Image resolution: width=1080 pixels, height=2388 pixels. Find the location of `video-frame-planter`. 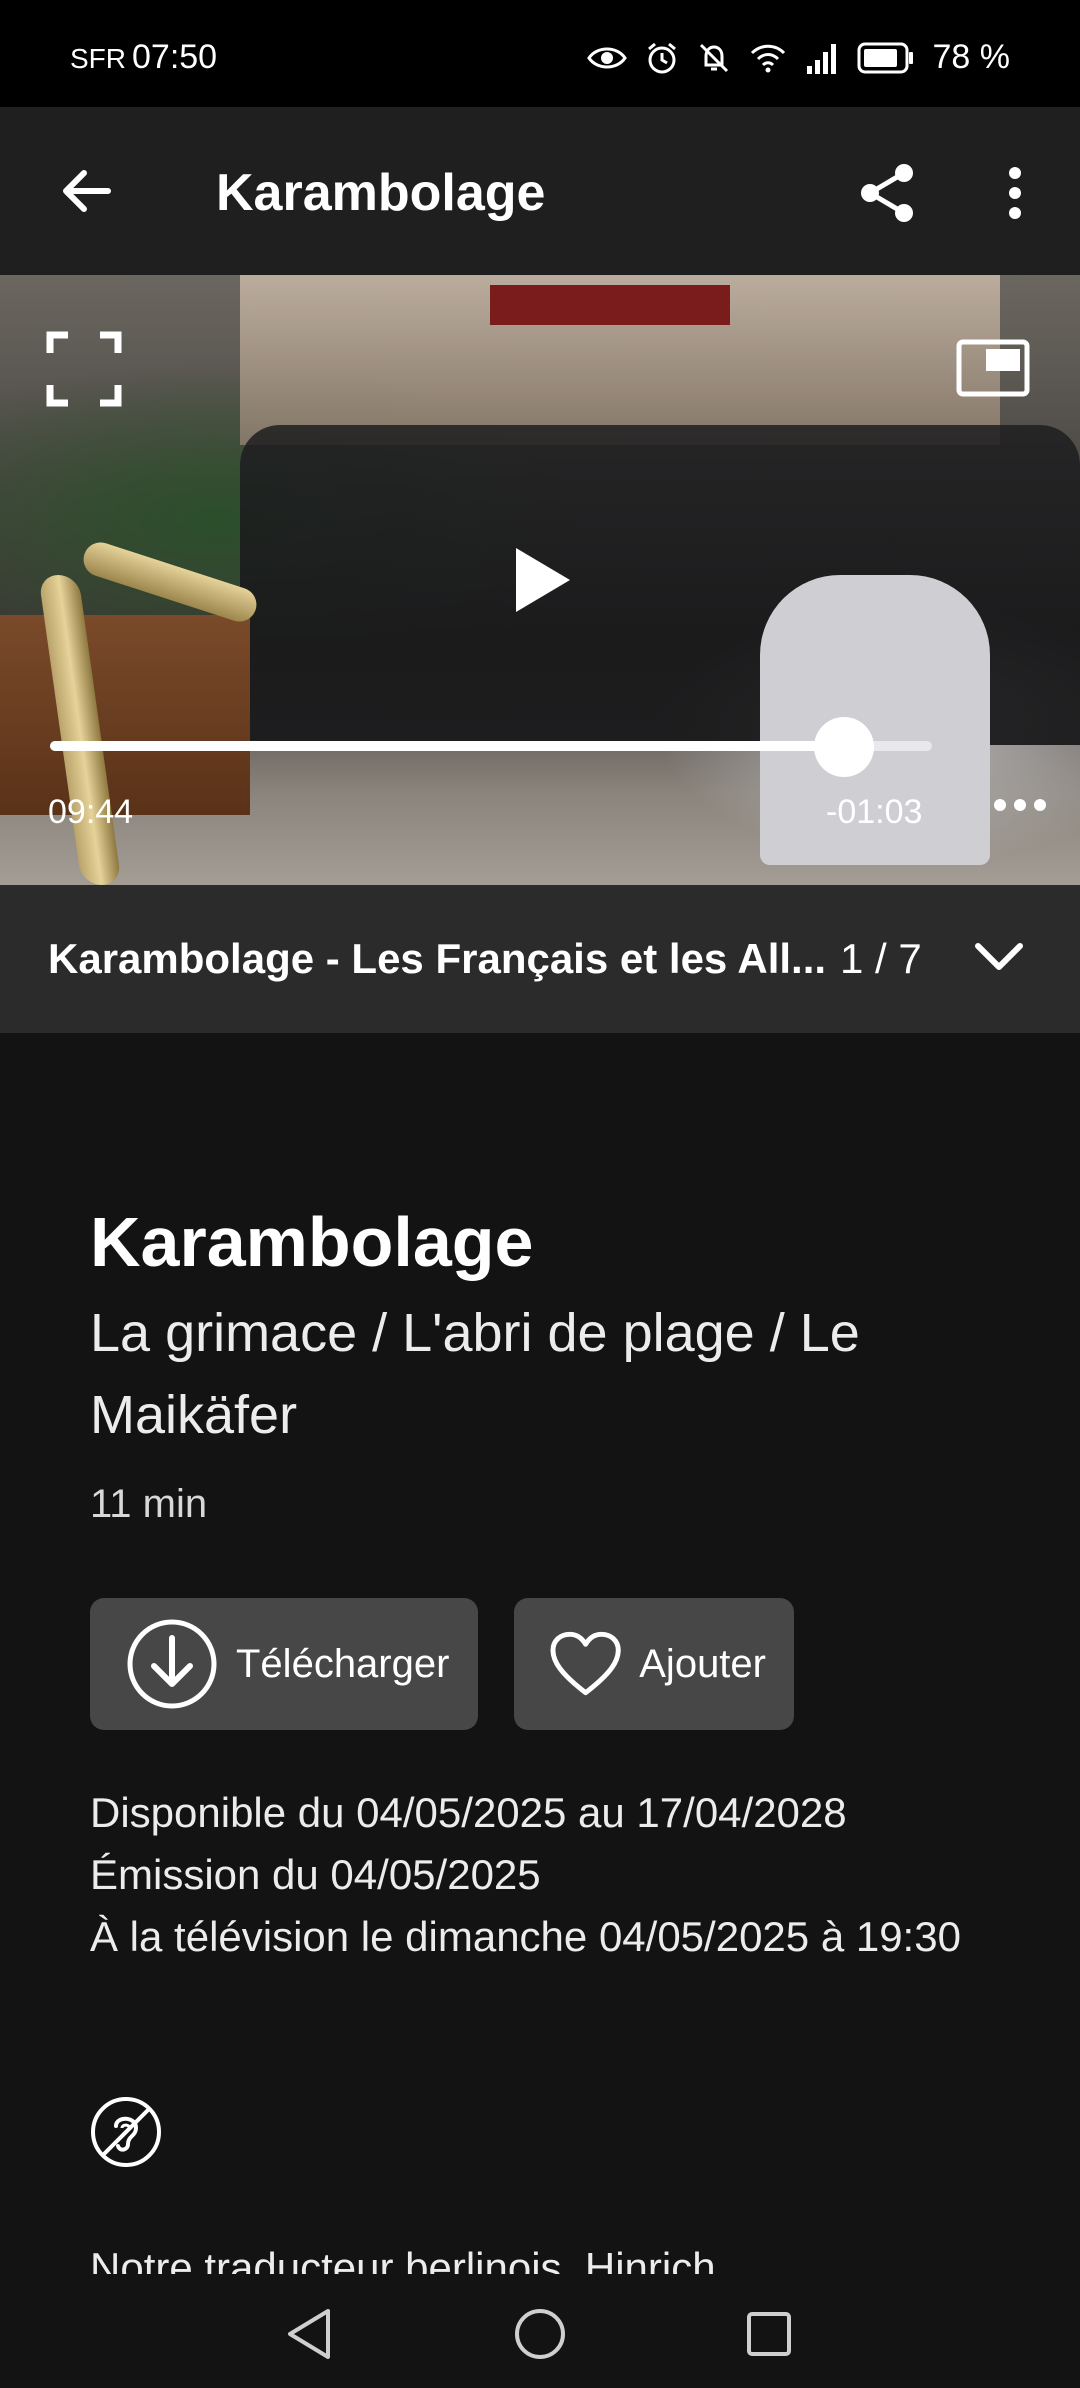

video-frame-planter is located at coordinates (125, 715).